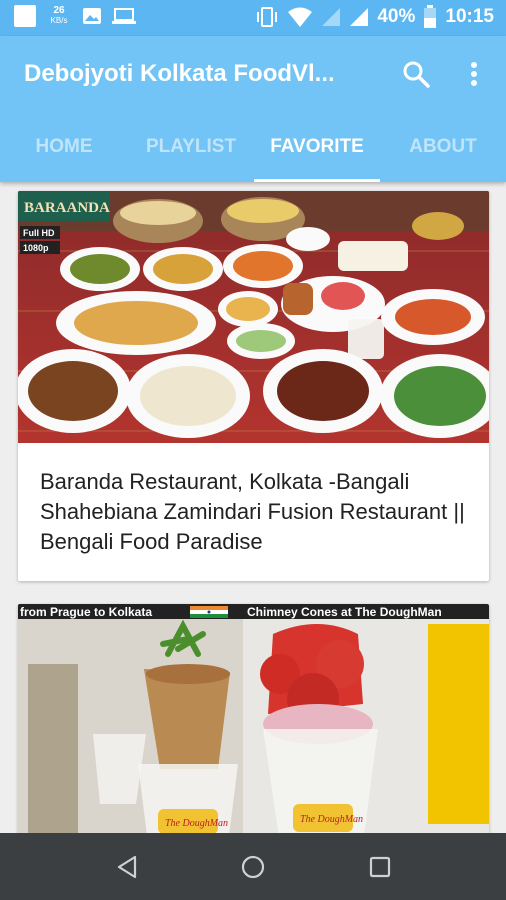 The image size is (506, 900). What do you see at coordinates (380, 867) in the screenshot?
I see `recents-icon` at bounding box center [380, 867].